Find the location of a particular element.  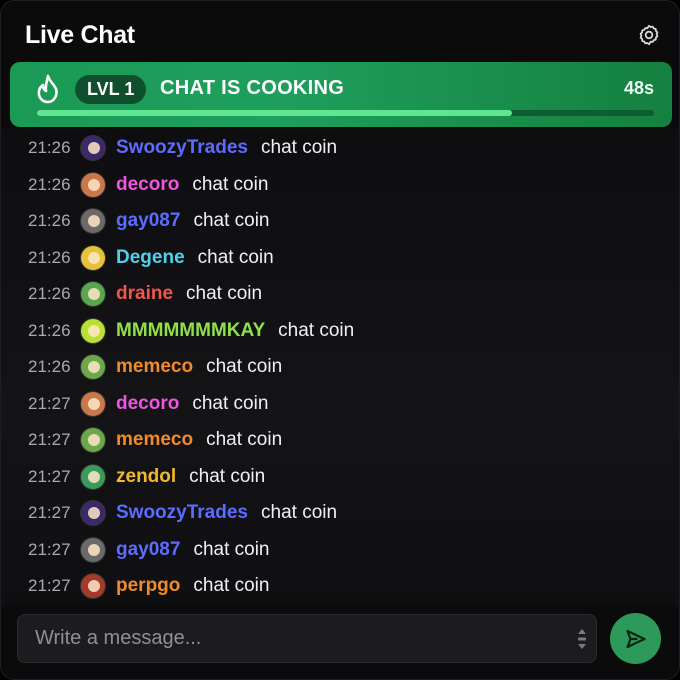

chat-message: 21:26 MMMMMMMKAY chat coin is located at coordinates (191, 331).